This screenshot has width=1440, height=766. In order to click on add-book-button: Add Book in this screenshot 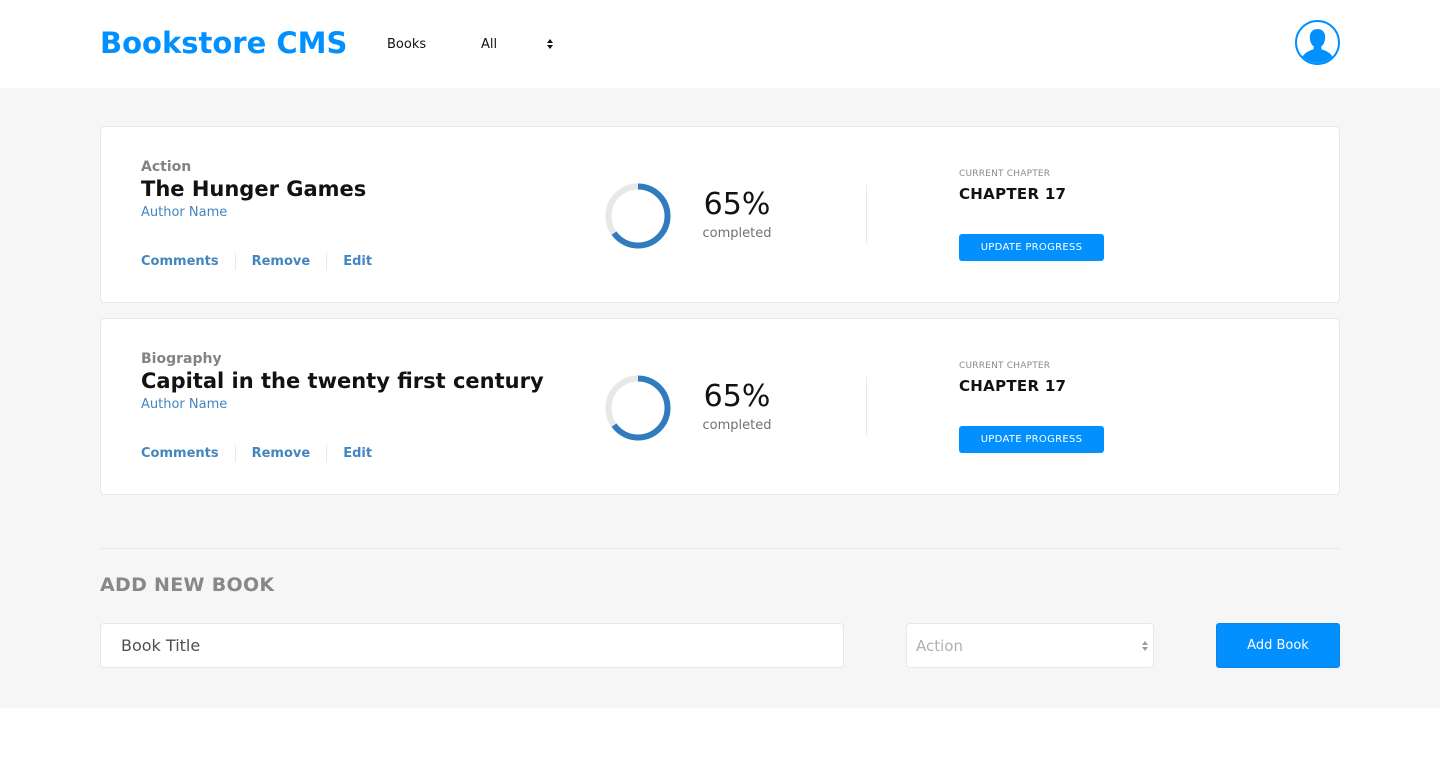, I will do `click(1278, 645)`.